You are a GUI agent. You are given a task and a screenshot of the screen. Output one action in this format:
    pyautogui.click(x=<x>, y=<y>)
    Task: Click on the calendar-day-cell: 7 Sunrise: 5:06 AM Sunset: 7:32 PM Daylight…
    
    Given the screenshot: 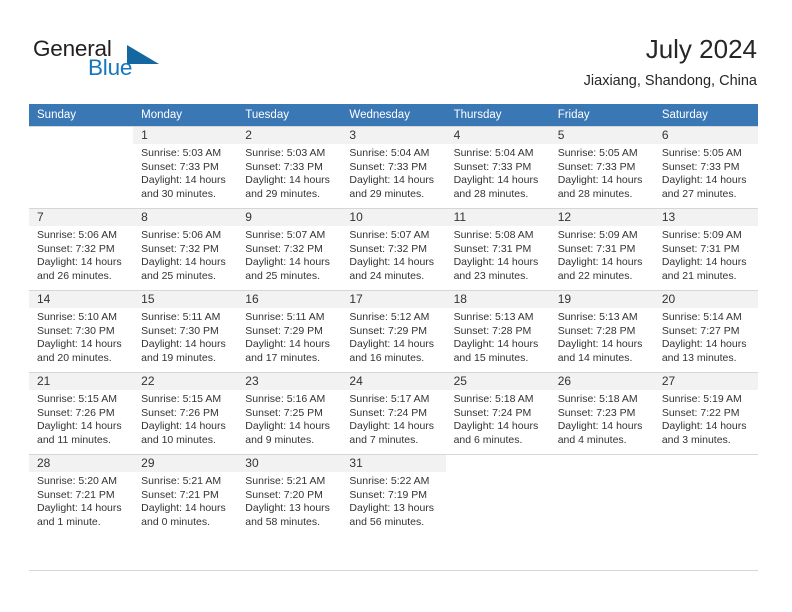 What is the action you would take?
    pyautogui.click(x=81, y=249)
    